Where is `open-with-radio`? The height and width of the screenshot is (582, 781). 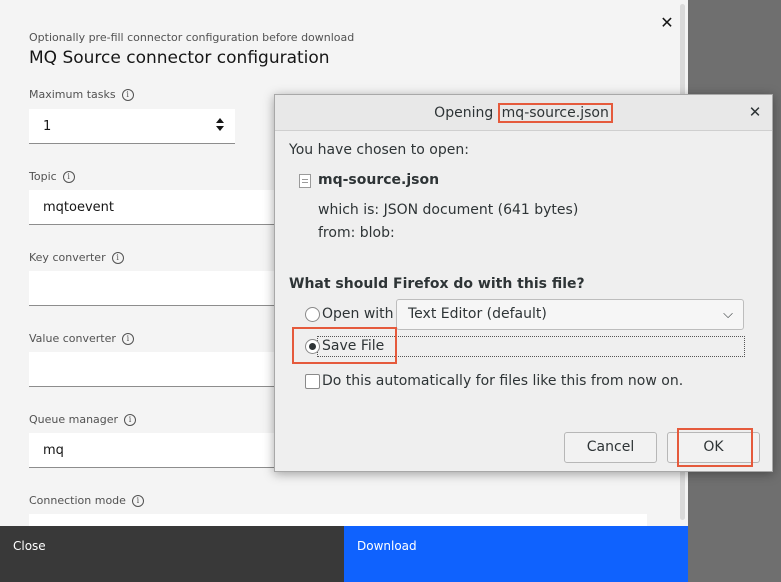 open-with-radio is located at coordinates (312, 314).